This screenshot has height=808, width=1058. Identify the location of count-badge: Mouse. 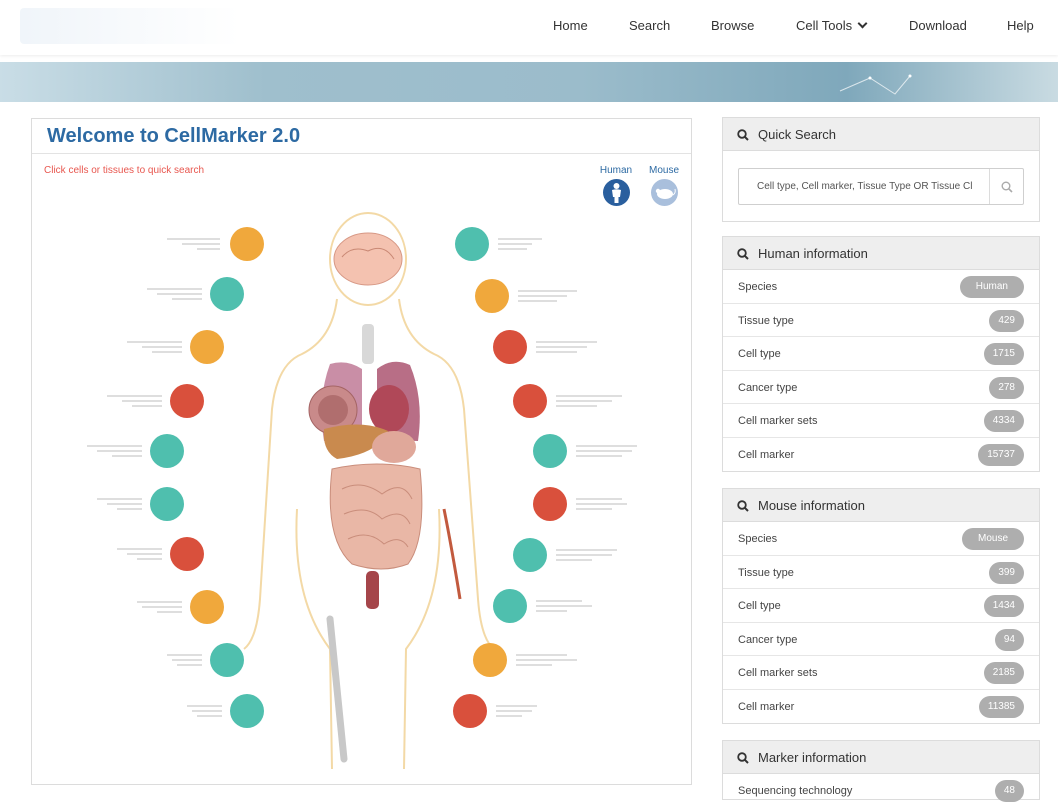
(992, 539).